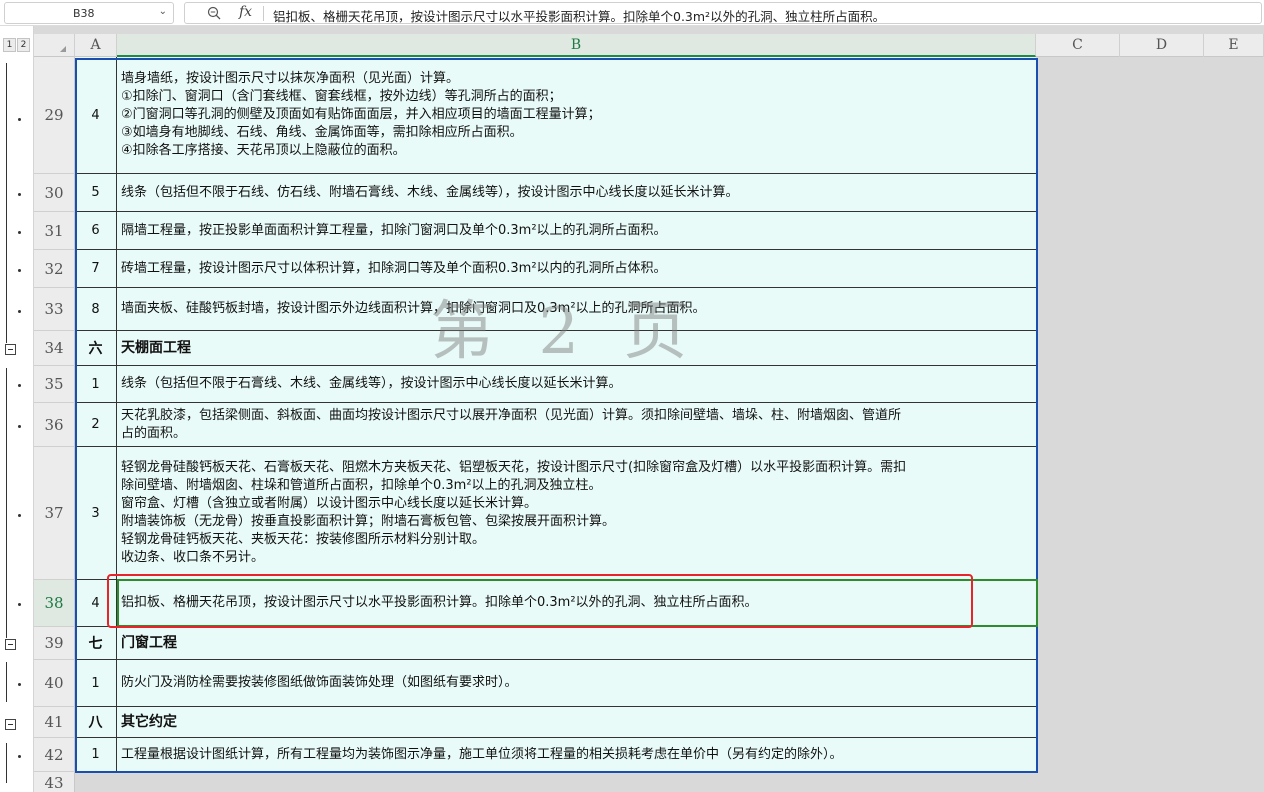  What do you see at coordinates (576, 683) in the screenshot?
I see `cell-b: 防火门及消防栓需要按装修图纸做饰面装饰处理（如图纸有要求时）。` at bounding box center [576, 683].